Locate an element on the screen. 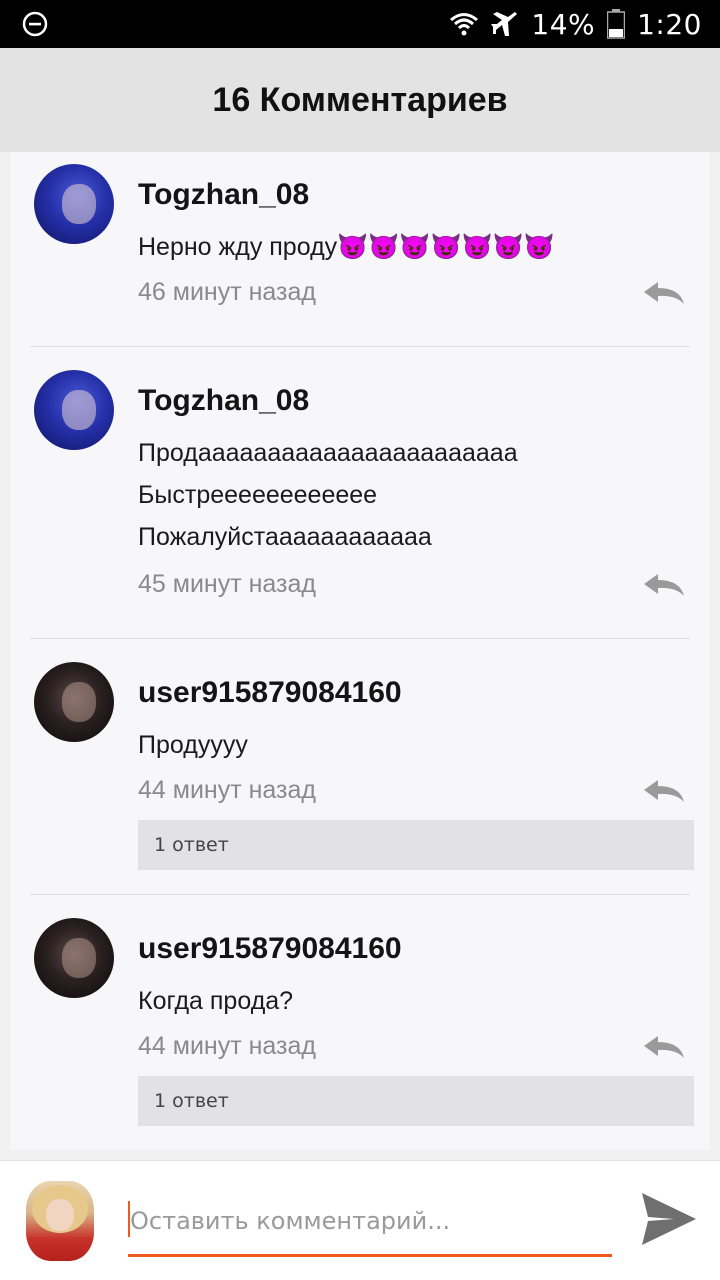  page-title: 16 Комментариев is located at coordinates (360, 99).